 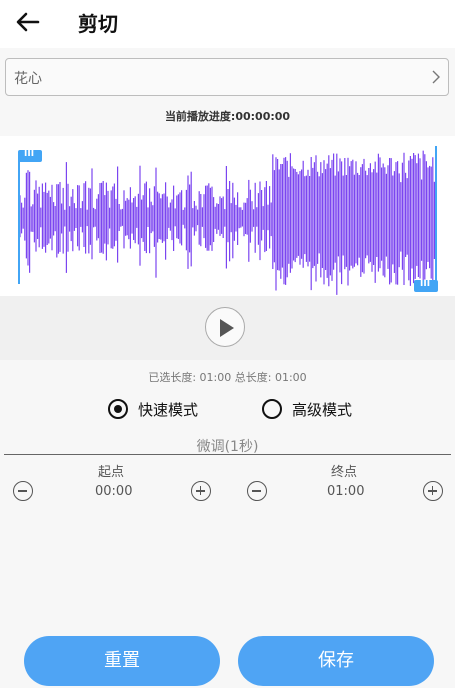 What do you see at coordinates (433, 491) in the screenshot?
I see `end-increase-button` at bounding box center [433, 491].